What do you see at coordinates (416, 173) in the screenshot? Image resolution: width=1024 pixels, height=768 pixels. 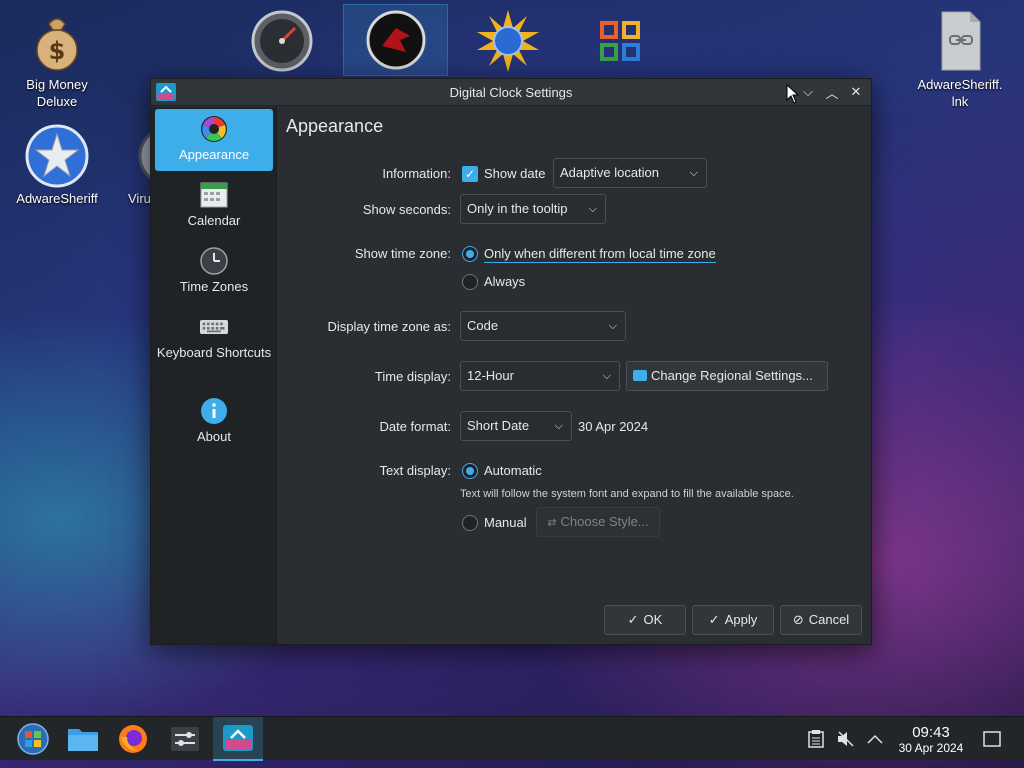 I see `information-label: Information:` at bounding box center [416, 173].